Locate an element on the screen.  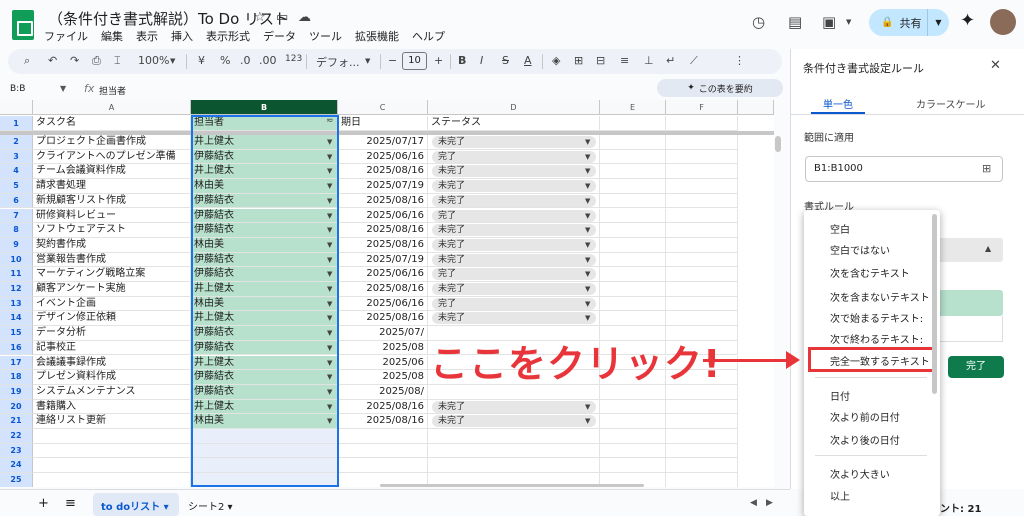
menu-item: 次より大きい is located at coordinates (860, 473).